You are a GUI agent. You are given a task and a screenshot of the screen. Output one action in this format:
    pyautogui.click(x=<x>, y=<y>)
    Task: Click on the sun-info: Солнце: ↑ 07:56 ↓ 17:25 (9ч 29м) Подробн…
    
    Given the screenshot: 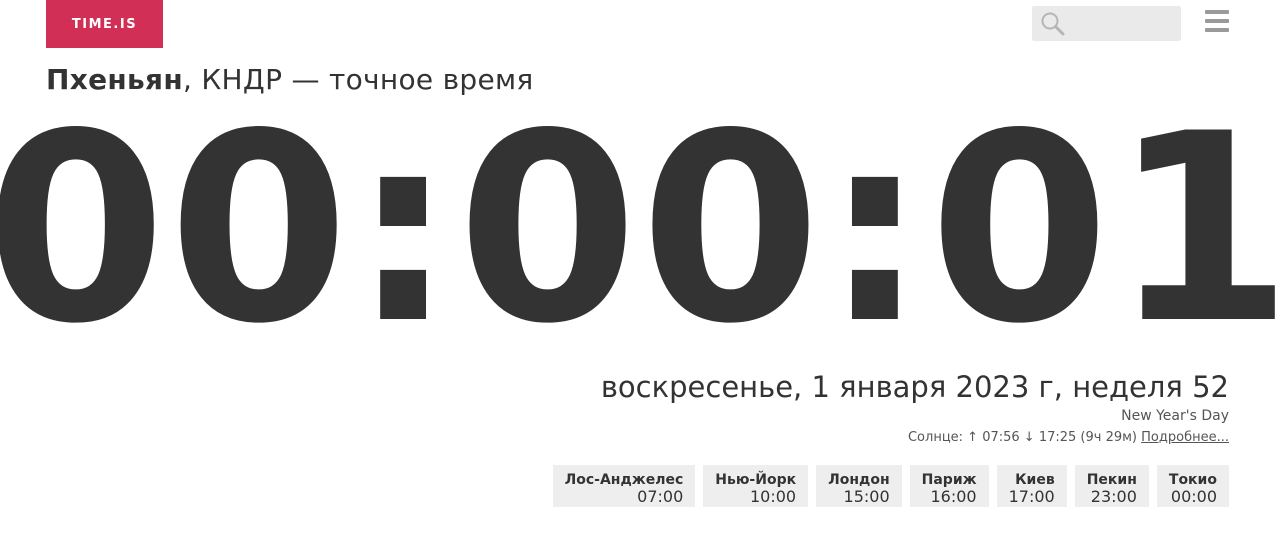 What is the action you would take?
    pyautogui.click(x=1068, y=437)
    